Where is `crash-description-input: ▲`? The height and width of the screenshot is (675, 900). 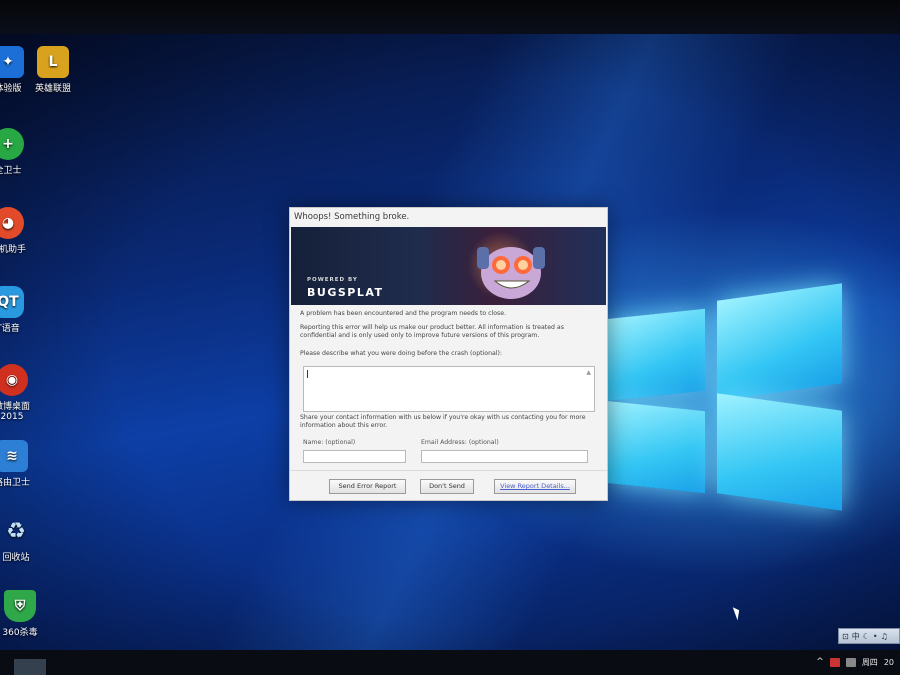 crash-description-input: ▲ is located at coordinates (449, 389).